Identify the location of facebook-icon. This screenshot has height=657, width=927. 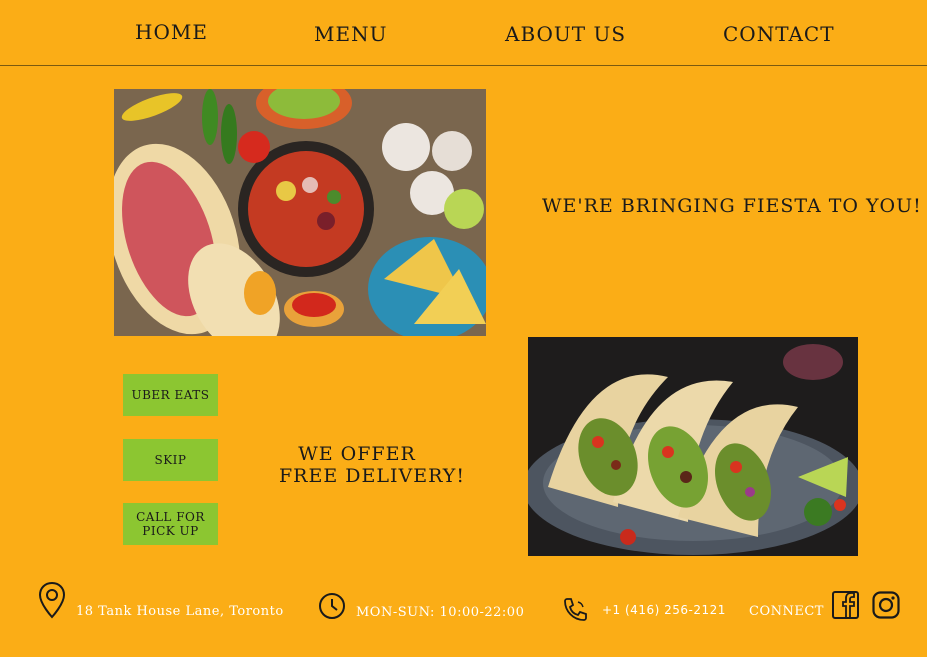
(845, 605).